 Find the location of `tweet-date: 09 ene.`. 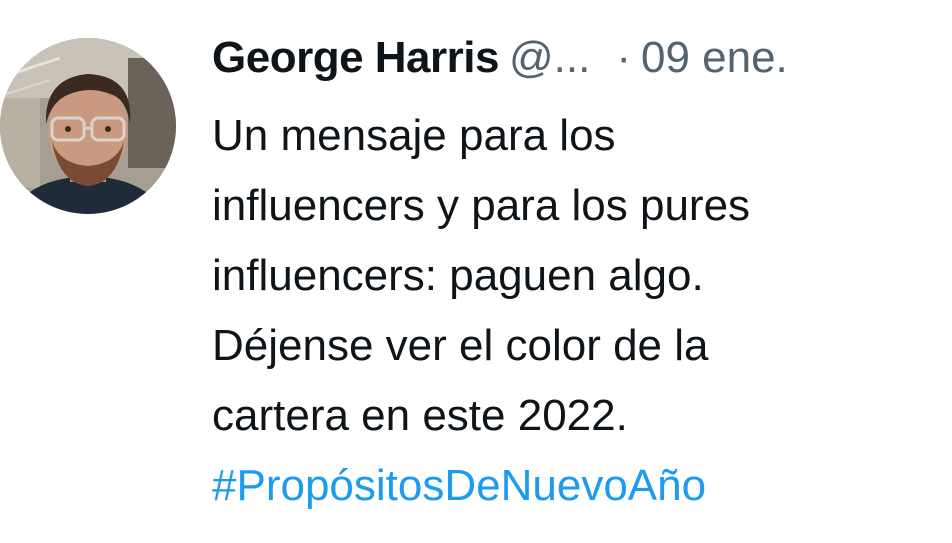

tweet-date: 09 ene. is located at coordinates (714, 57).